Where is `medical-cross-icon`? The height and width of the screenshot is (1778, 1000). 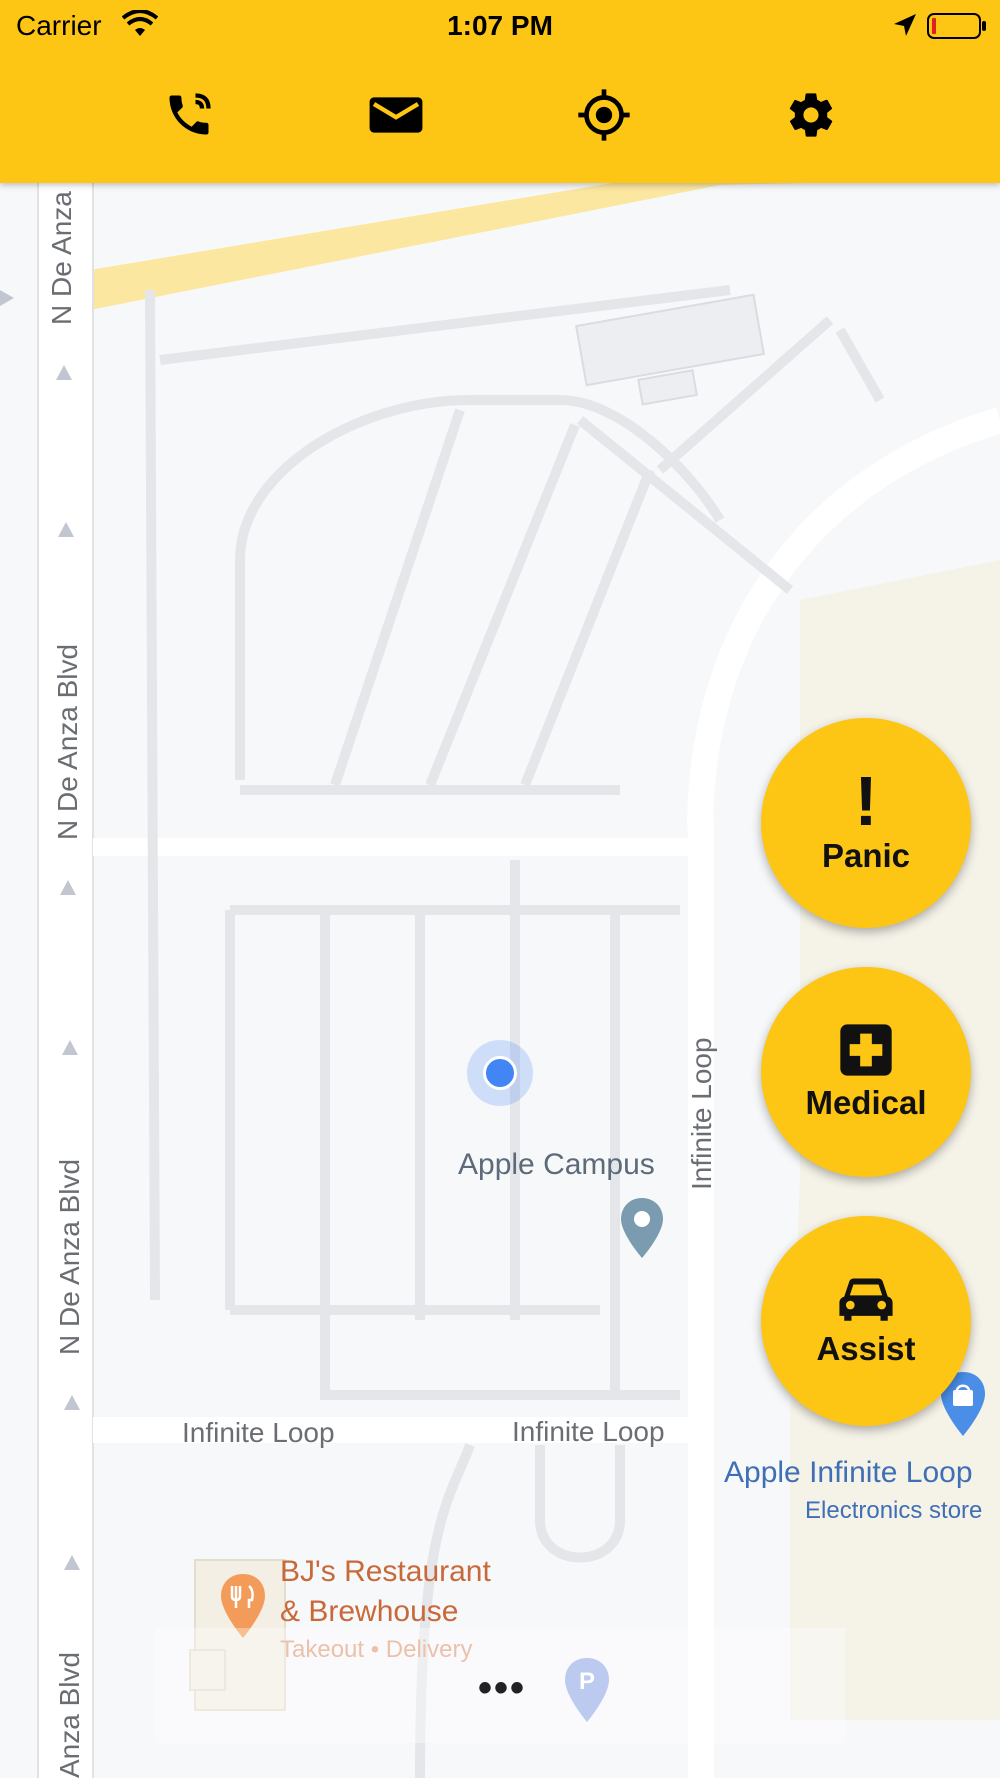
medical-cross-icon is located at coordinates (866, 1050).